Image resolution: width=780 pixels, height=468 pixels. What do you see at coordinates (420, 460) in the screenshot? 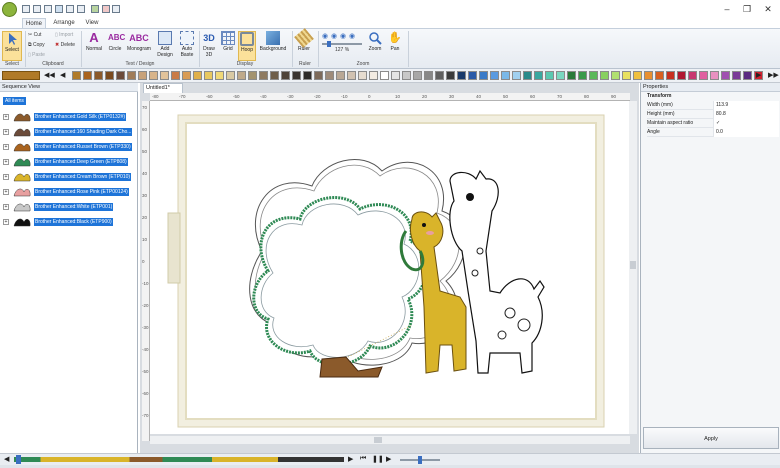
I see `speed-slider-thumb` at bounding box center [420, 460].